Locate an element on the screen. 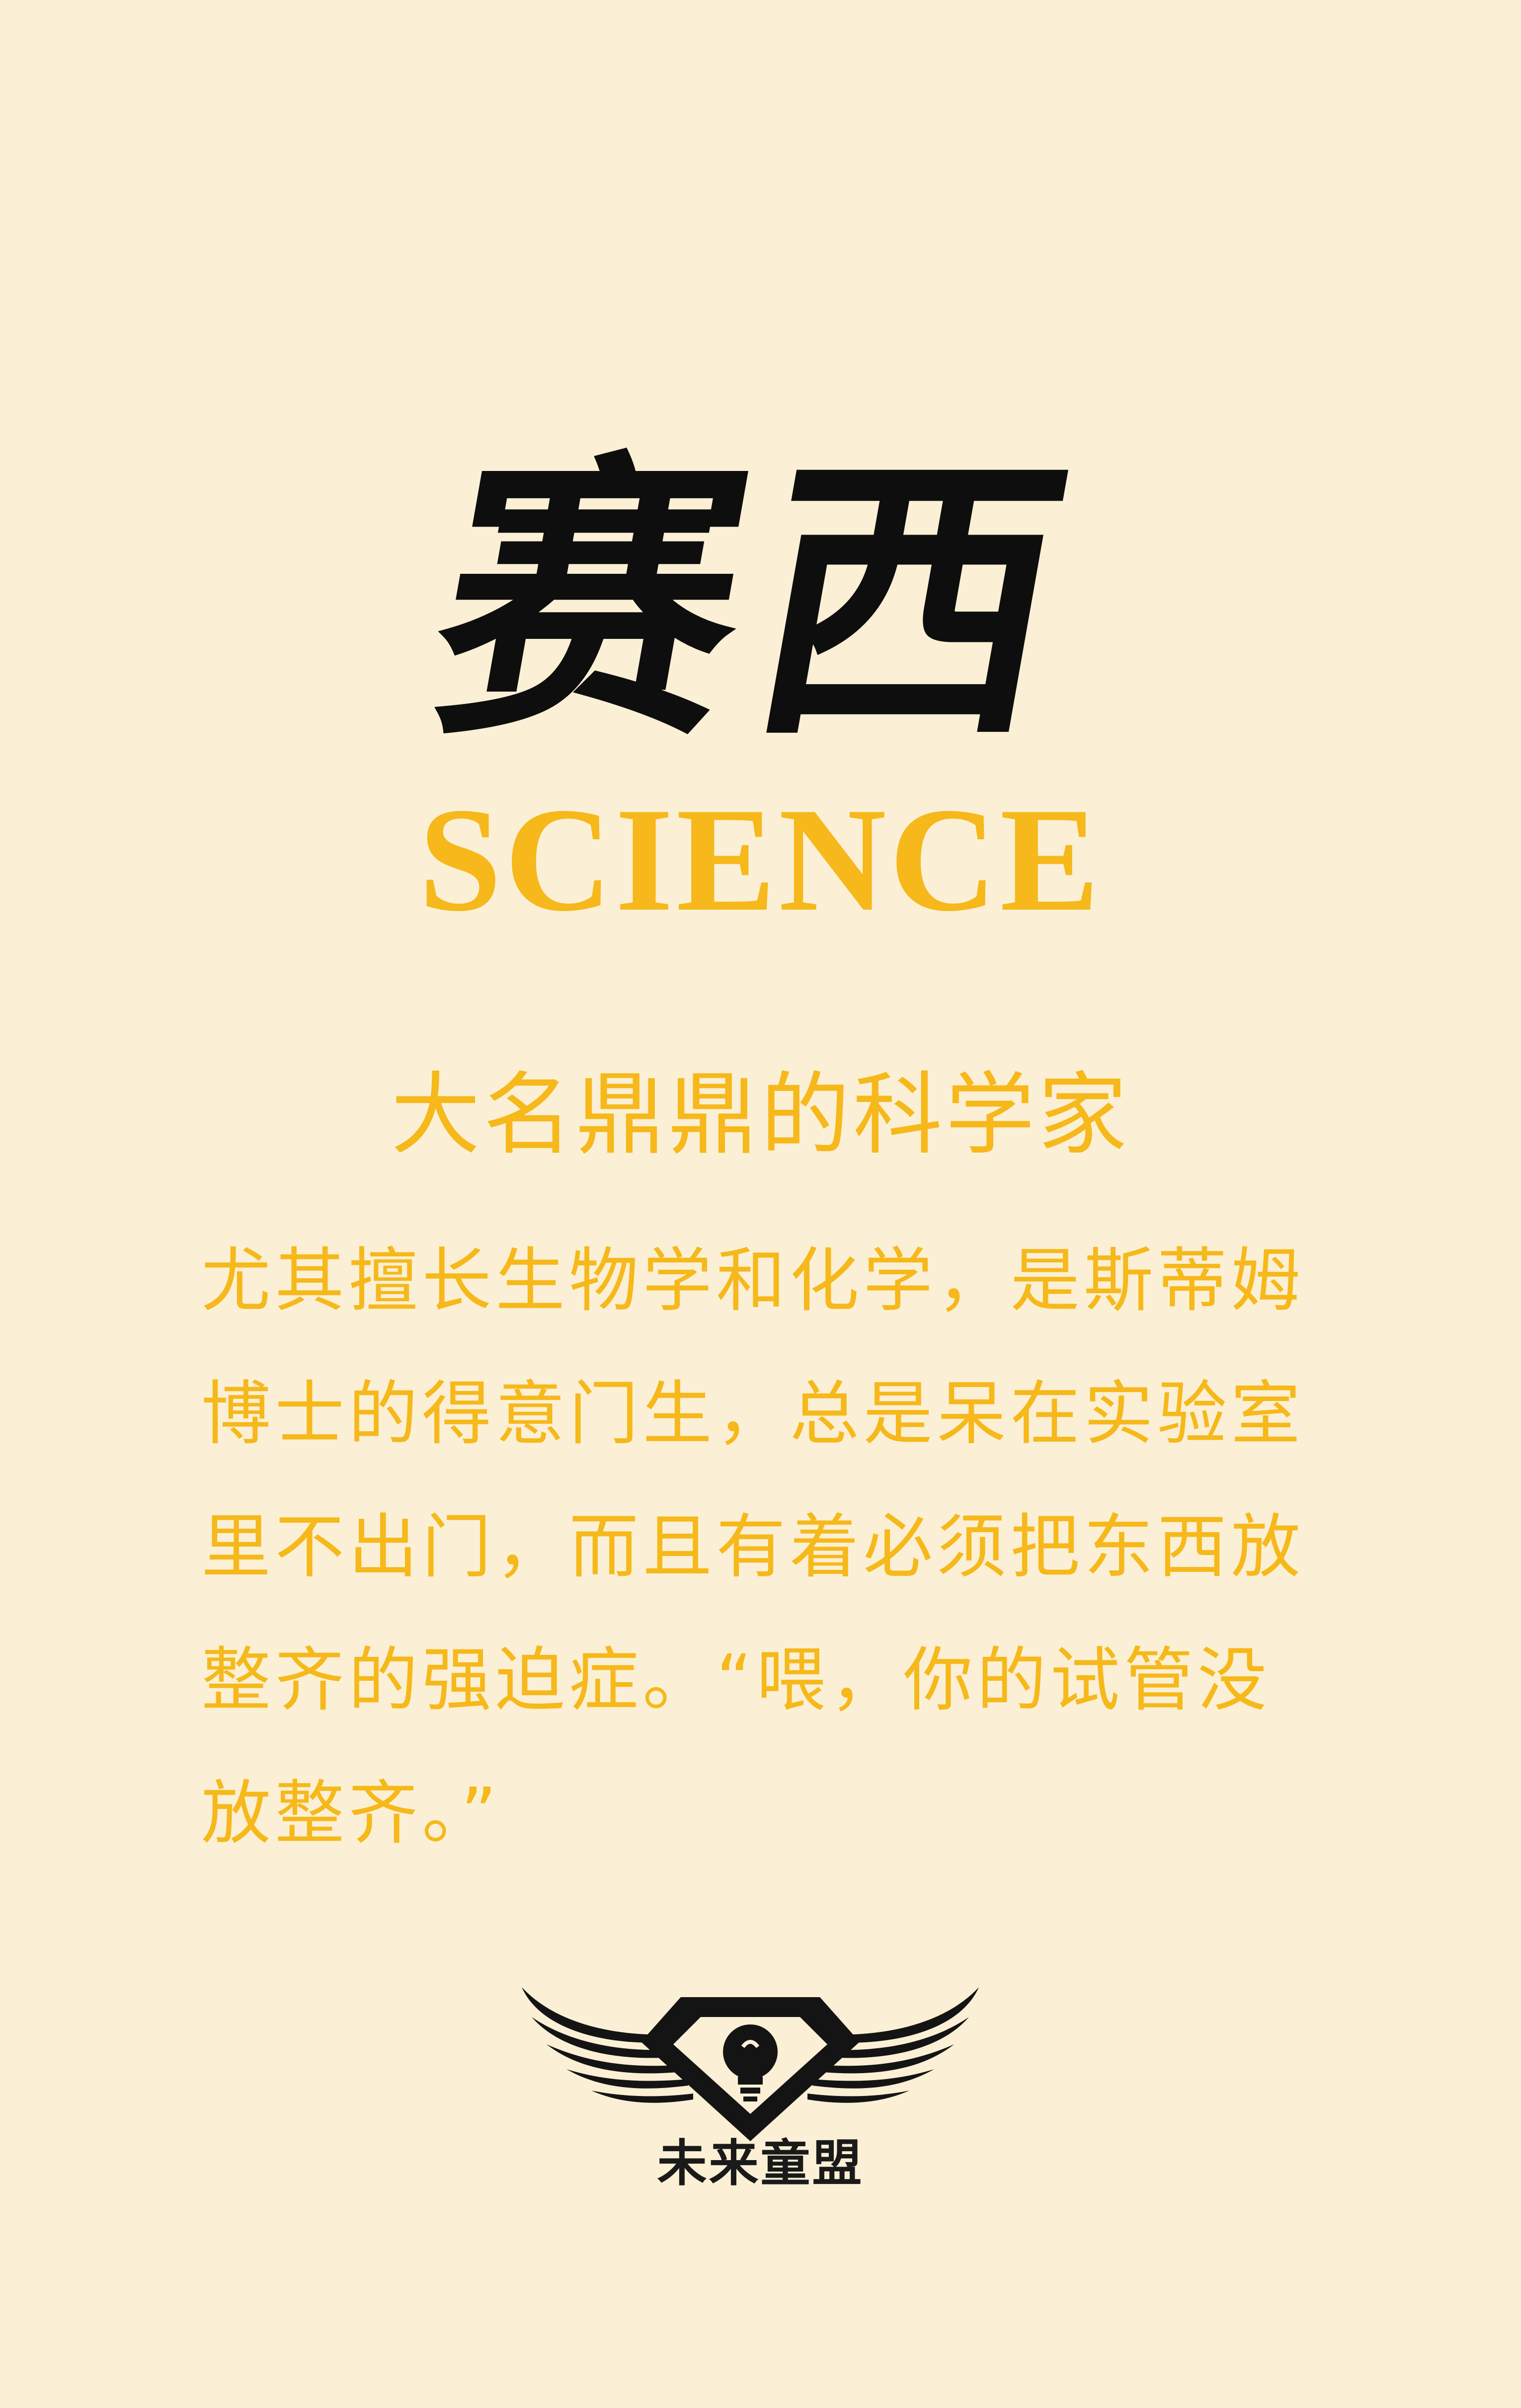 The height and width of the screenshot is (2408, 1521). description-line: 整齐的强迫症。“喂，你的试管没 is located at coordinates (736, 1681).